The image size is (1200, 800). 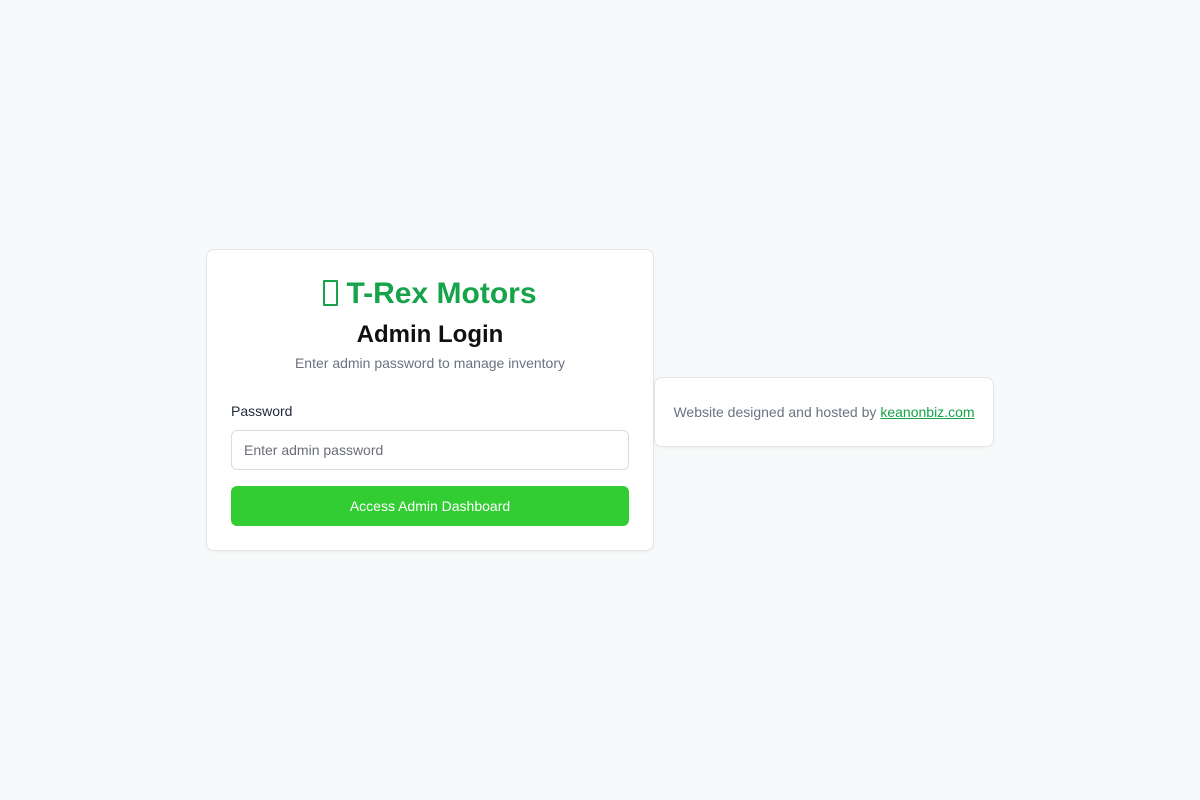 What do you see at coordinates (331, 293) in the screenshot?
I see `dinosaur-icon` at bounding box center [331, 293].